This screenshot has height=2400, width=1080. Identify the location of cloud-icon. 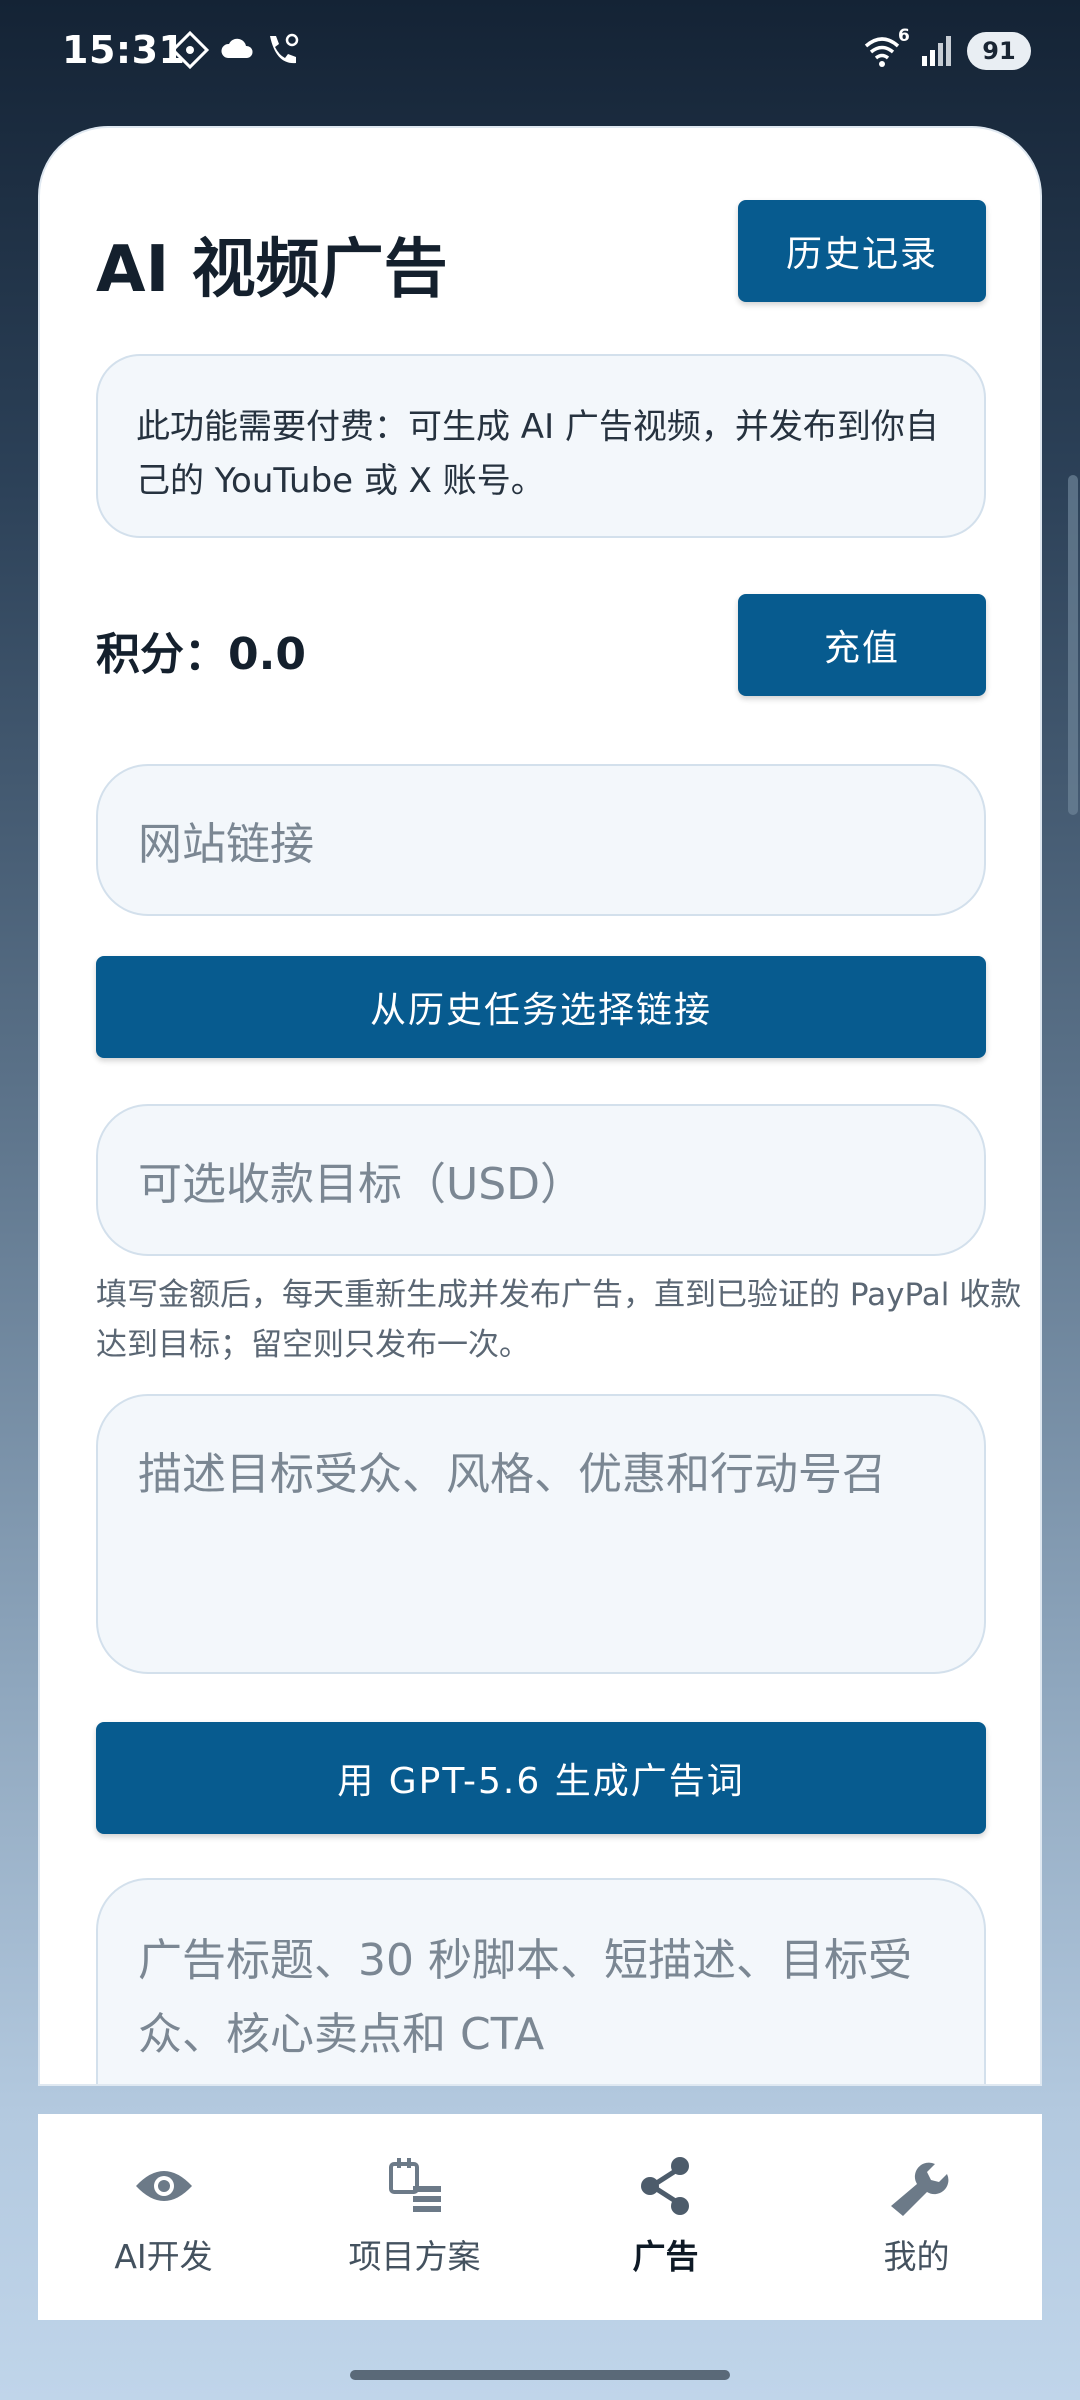
(237, 48).